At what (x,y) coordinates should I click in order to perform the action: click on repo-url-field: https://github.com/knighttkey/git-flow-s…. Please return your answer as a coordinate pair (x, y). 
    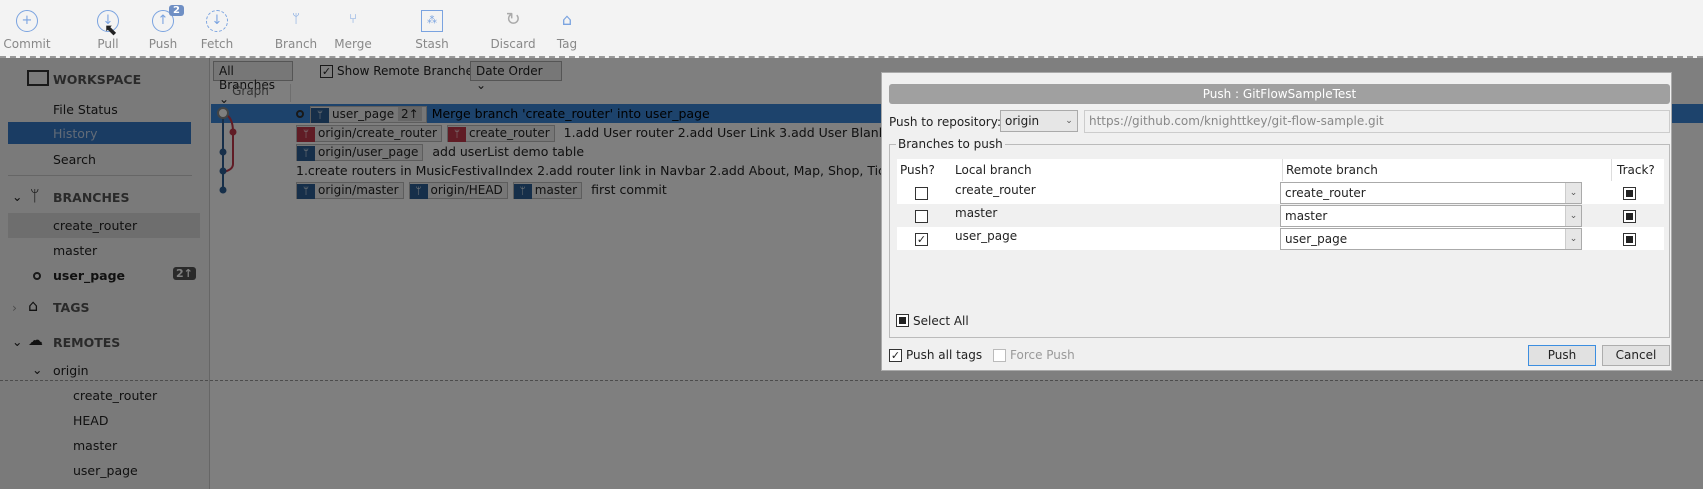
    Looking at the image, I should click on (1377, 121).